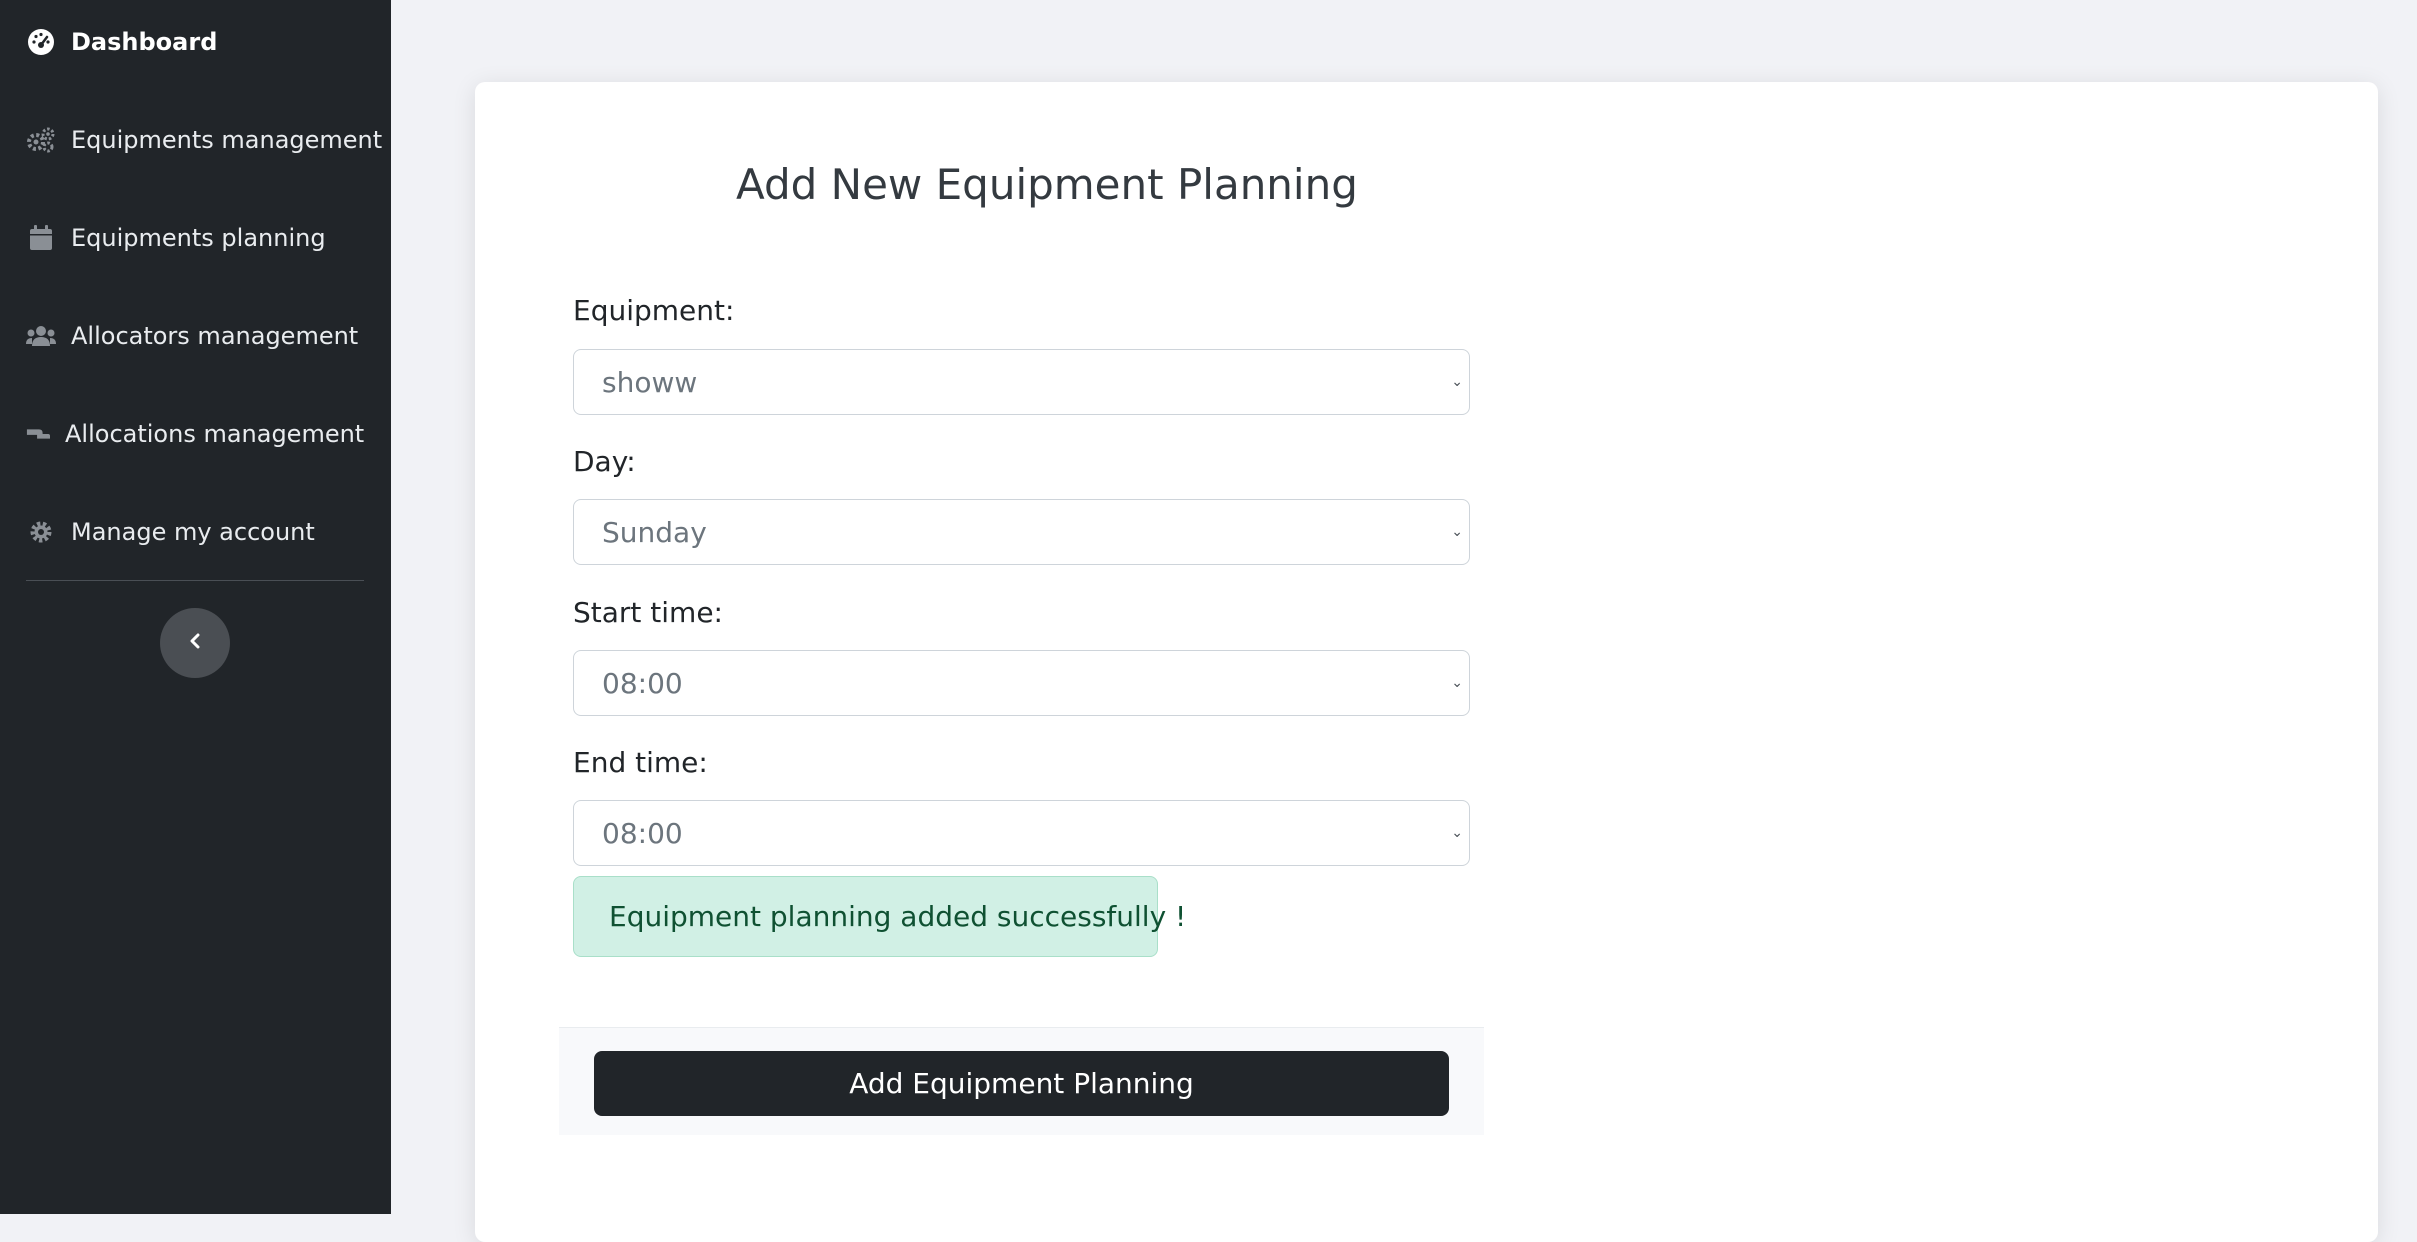  I want to click on chevron-left-icon, so click(195, 643).